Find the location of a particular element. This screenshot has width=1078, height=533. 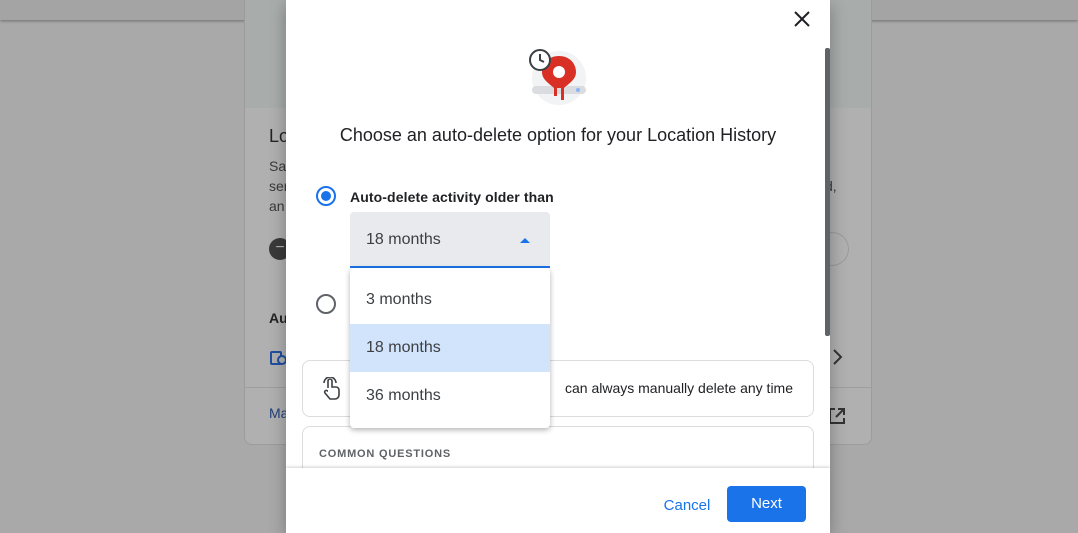

background-section-label: Au is located at coordinates (278, 318).